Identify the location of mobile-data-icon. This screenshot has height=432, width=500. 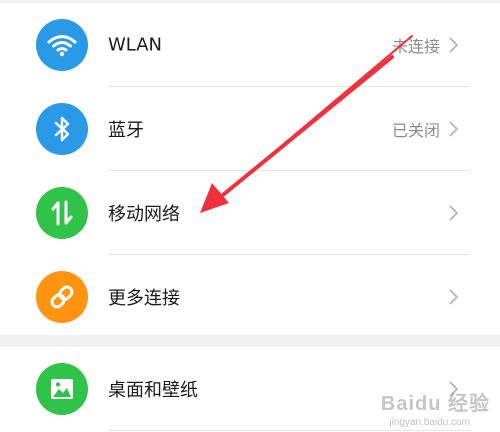
(62, 212).